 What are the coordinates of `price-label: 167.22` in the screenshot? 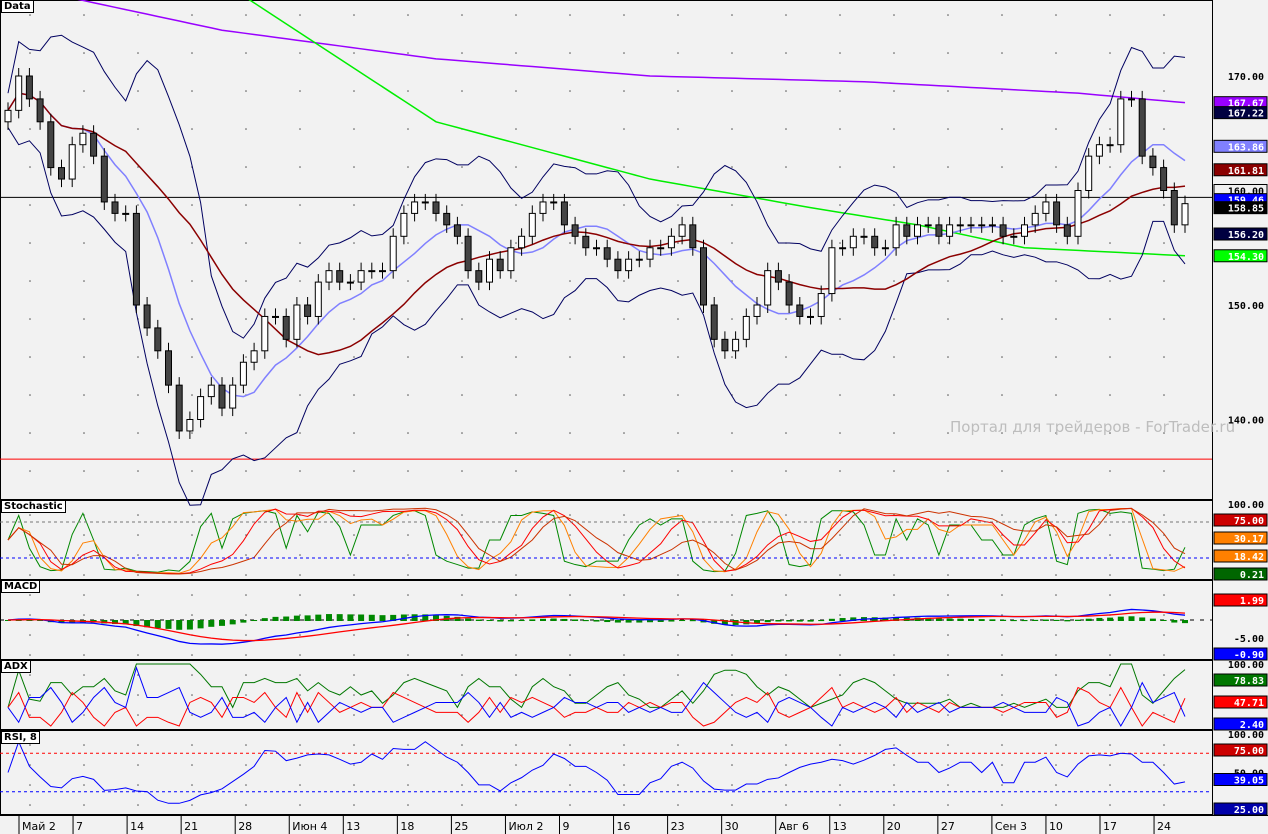 It's located at (1246, 114).